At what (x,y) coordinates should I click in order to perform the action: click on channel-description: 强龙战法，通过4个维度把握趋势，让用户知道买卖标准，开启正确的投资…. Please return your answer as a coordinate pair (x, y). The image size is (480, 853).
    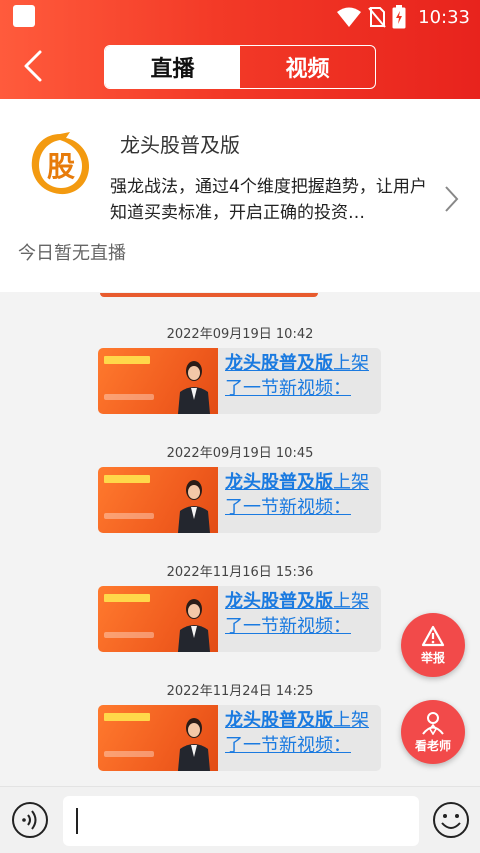
    Looking at the image, I should click on (268, 200).